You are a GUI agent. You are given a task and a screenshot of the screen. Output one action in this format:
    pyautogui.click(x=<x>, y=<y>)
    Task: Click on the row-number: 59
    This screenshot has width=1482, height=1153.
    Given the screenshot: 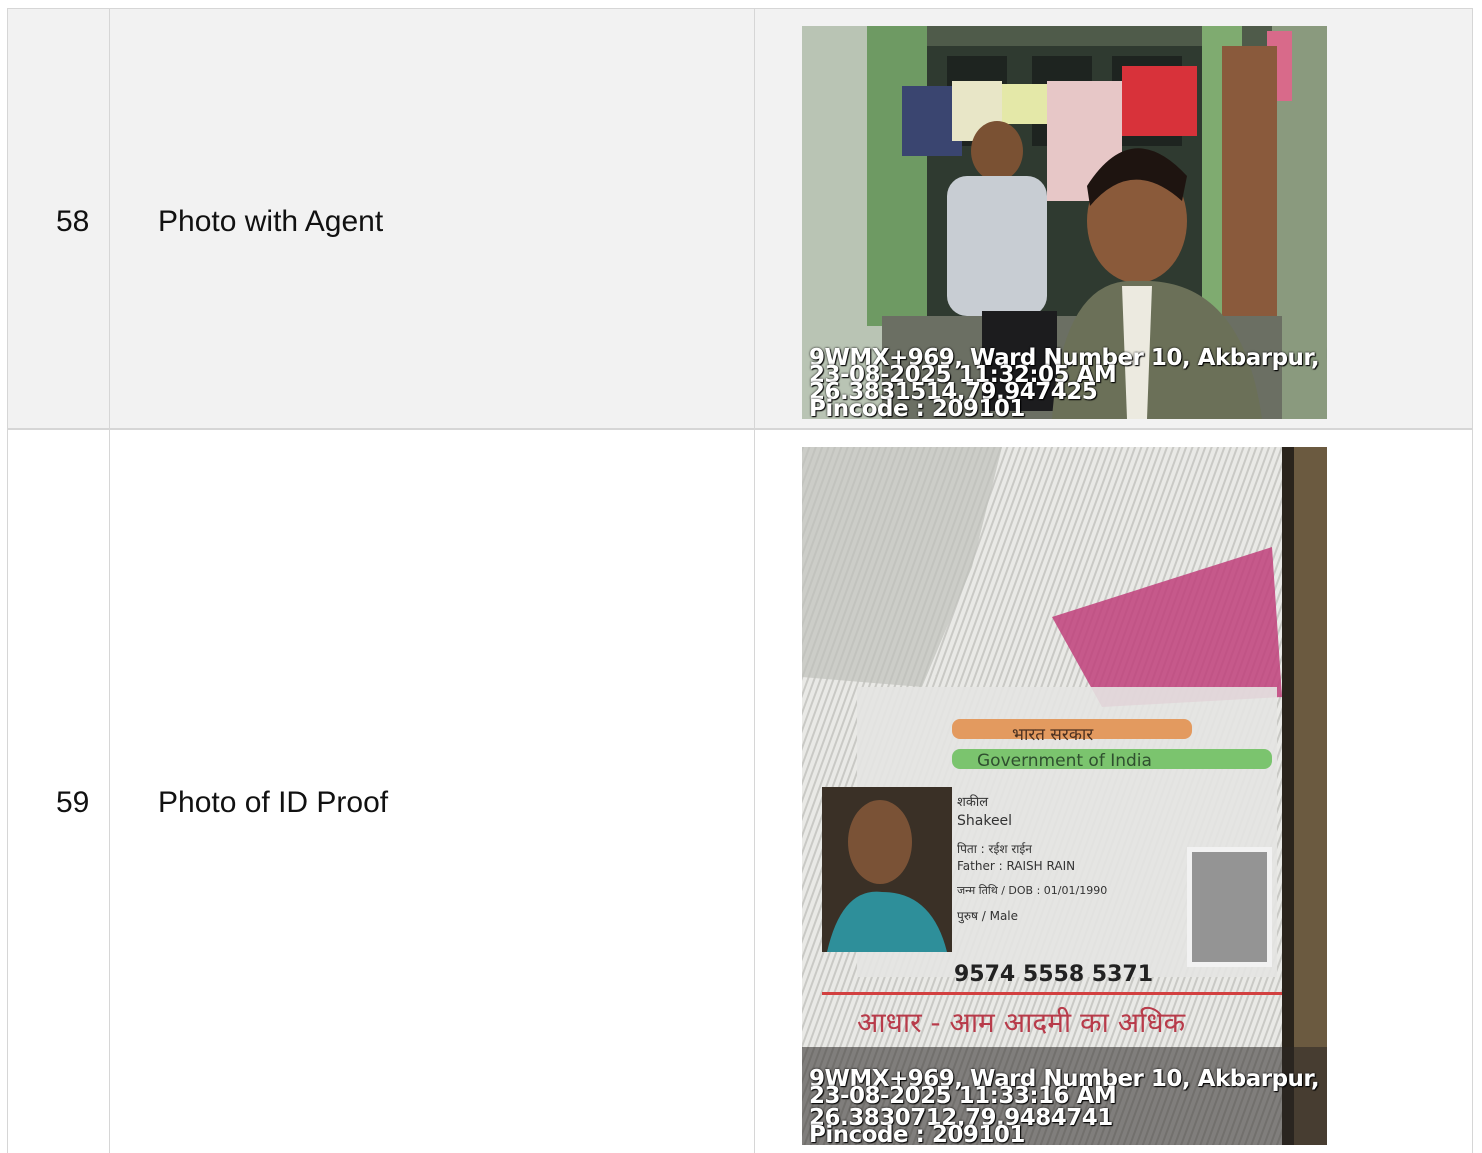 What is the action you would take?
    pyautogui.click(x=73, y=802)
    